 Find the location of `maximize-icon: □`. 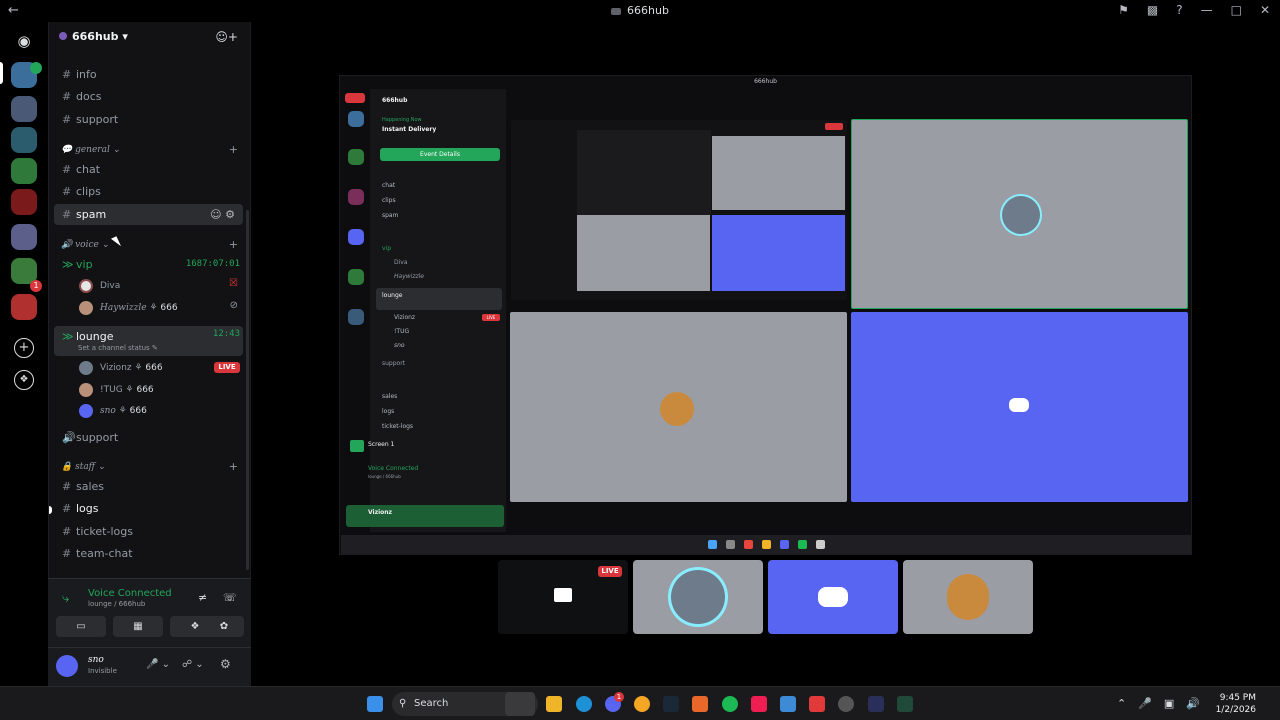

maximize-icon: □ is located at coordinates (1236, 10).